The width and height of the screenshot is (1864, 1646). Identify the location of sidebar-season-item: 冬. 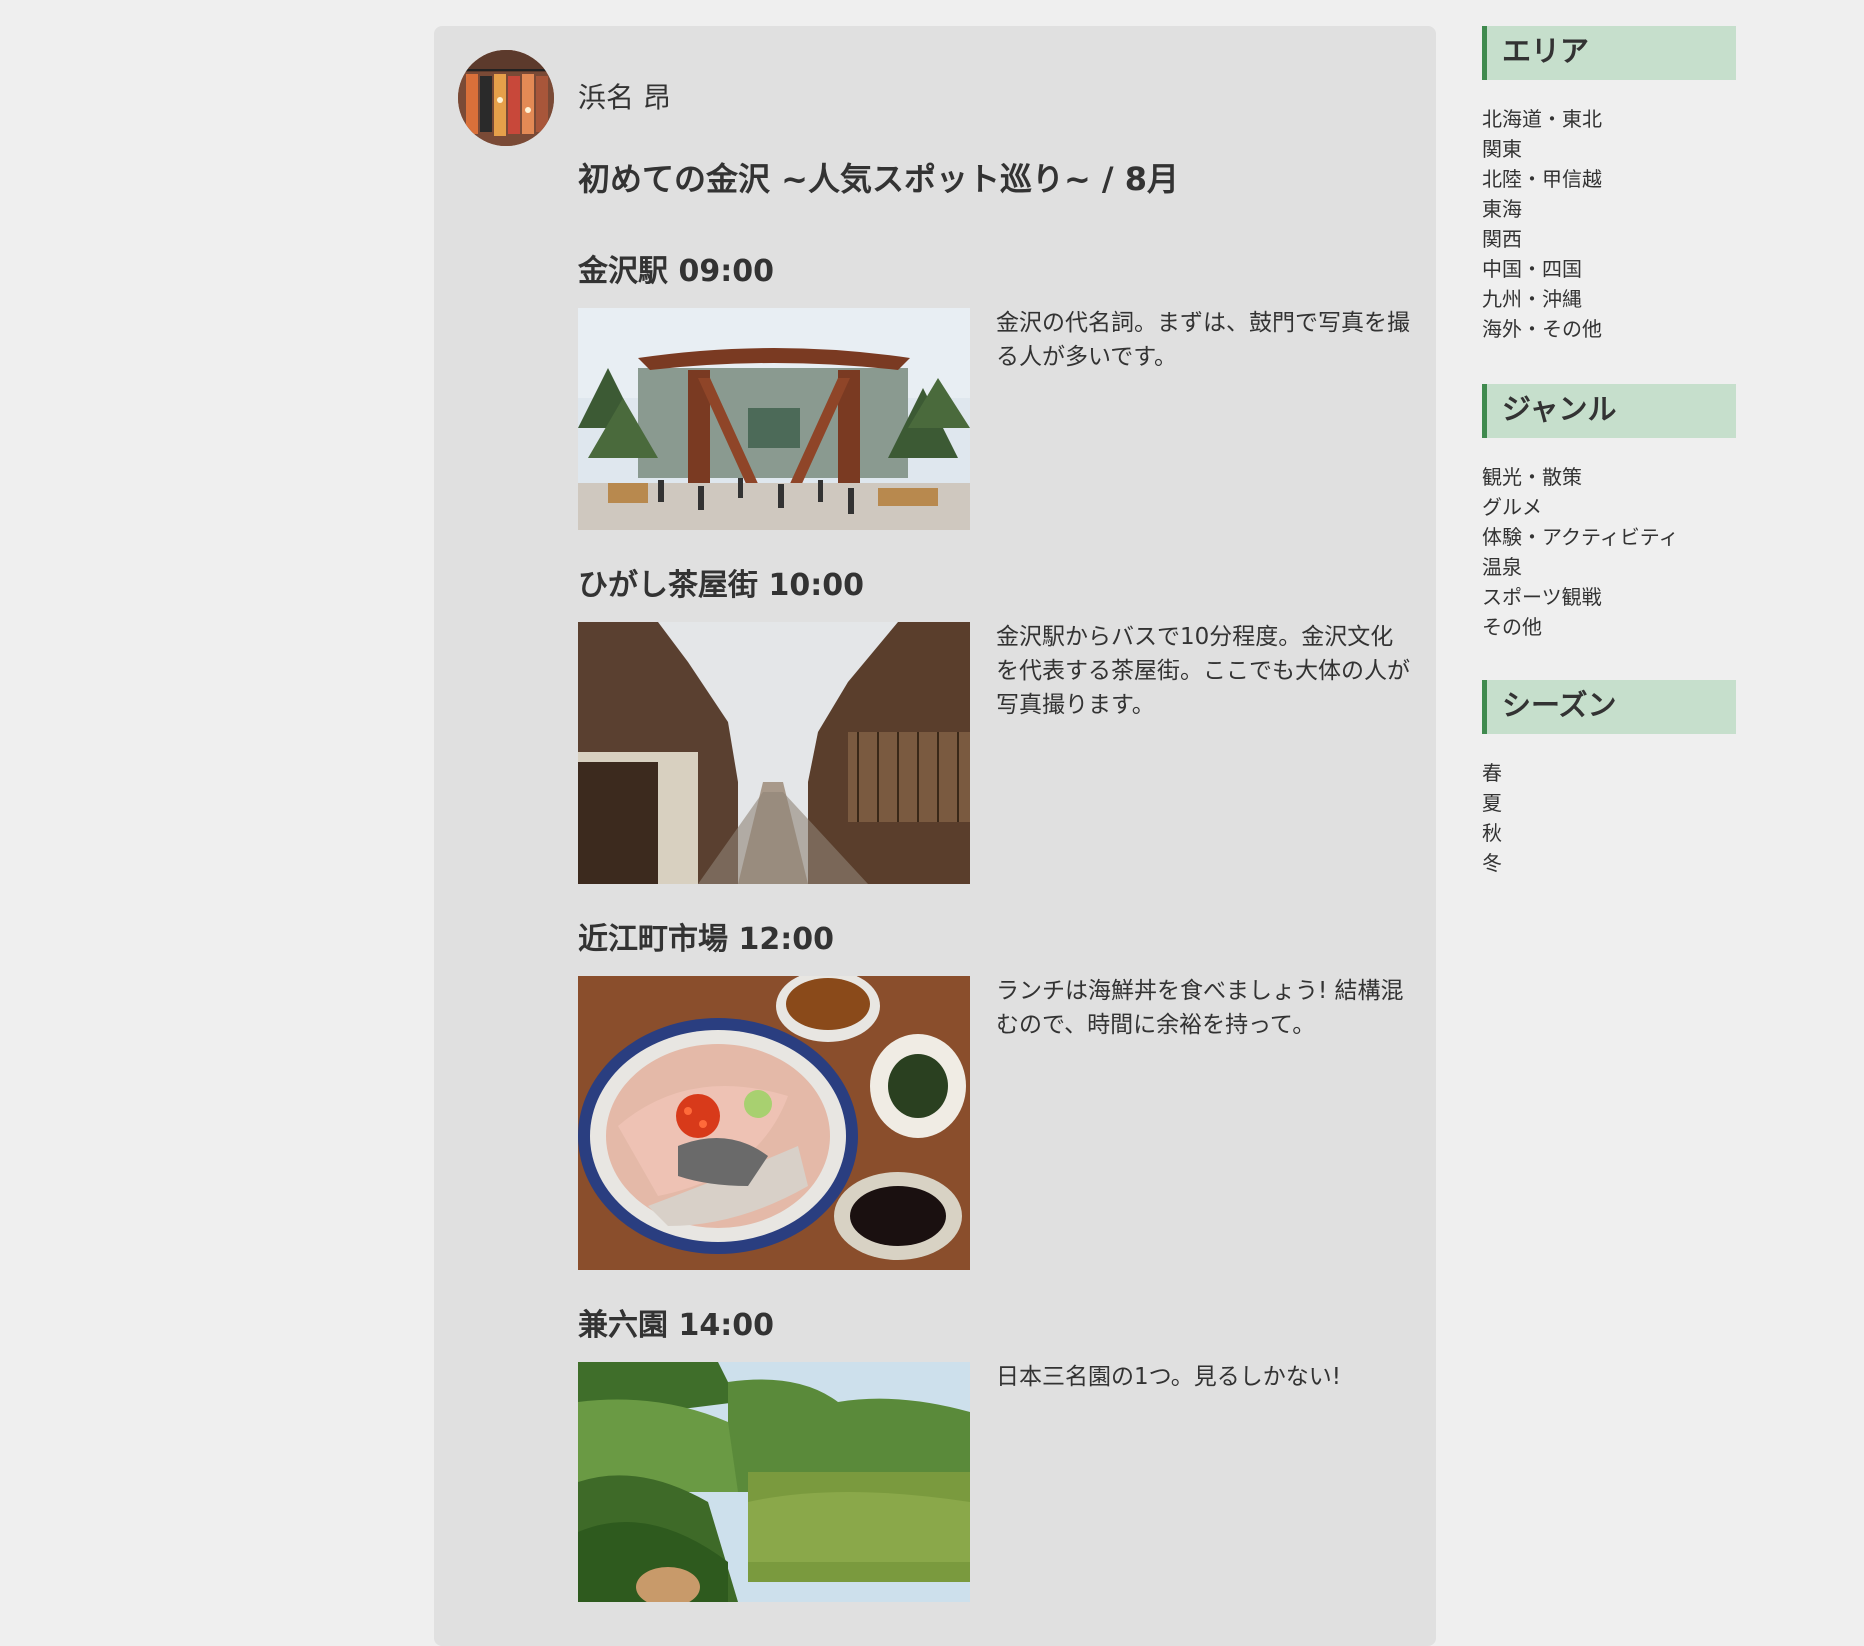
(1492, 863).